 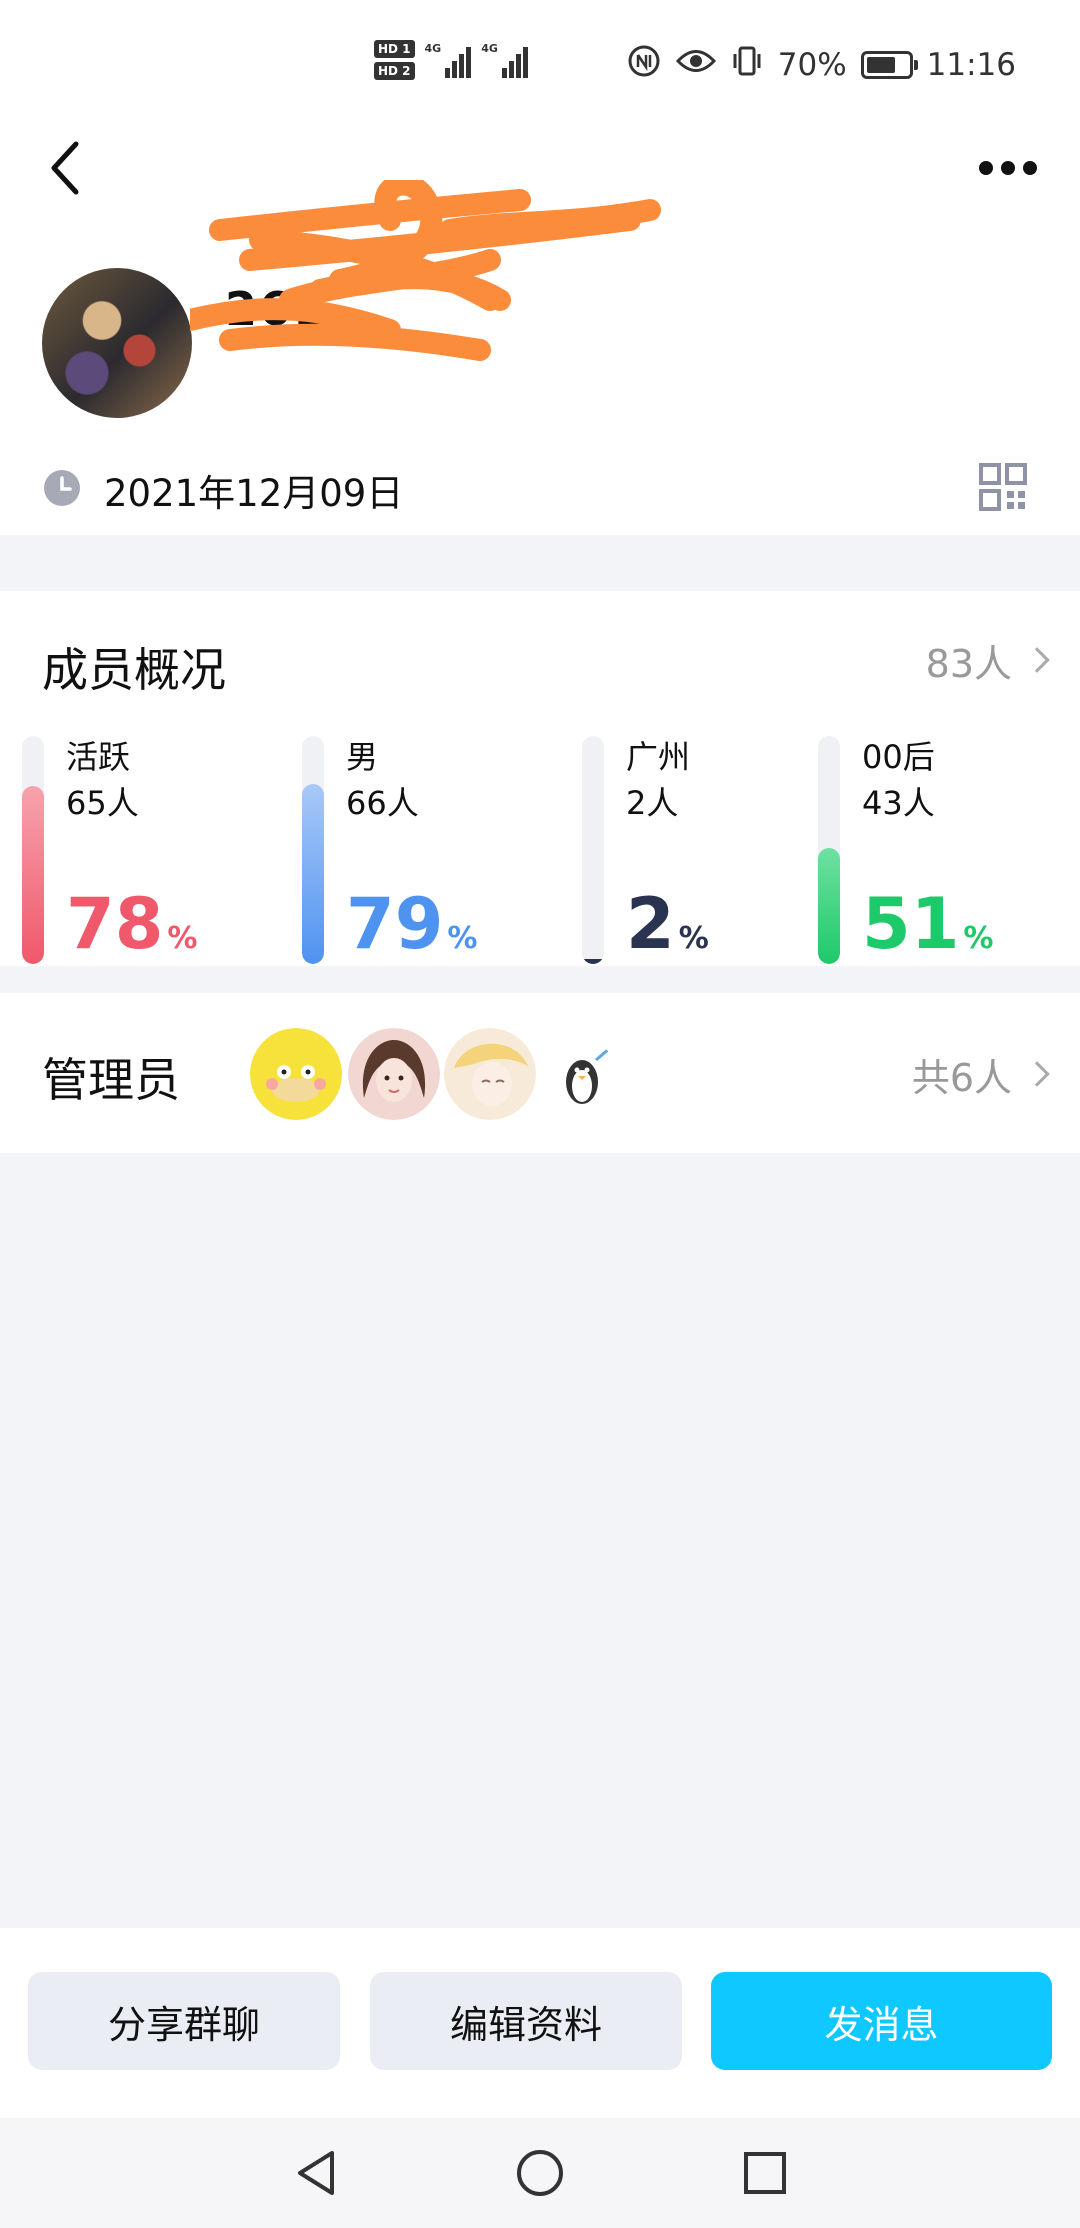 I want to click on more-dots-icon, so click(x=1008, y=170).